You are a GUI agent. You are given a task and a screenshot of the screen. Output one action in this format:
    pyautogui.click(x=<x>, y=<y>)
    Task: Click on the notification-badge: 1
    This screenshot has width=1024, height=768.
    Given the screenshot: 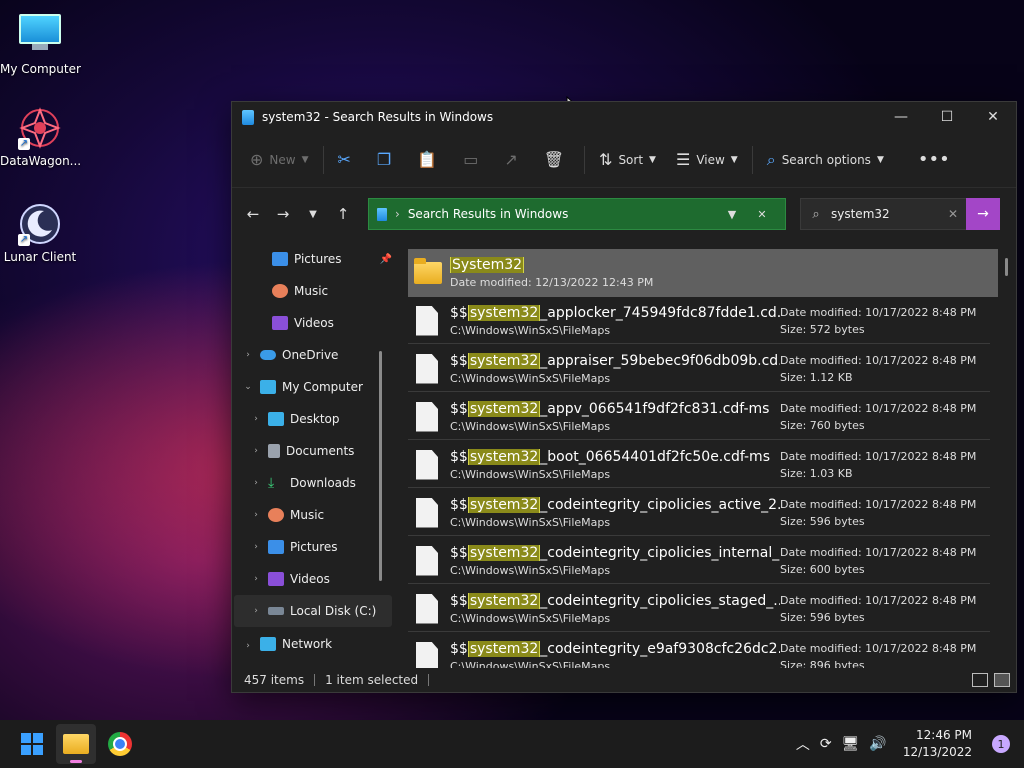 What is the action you would take?
    pyautogui.click(x=1001, y=744)
    